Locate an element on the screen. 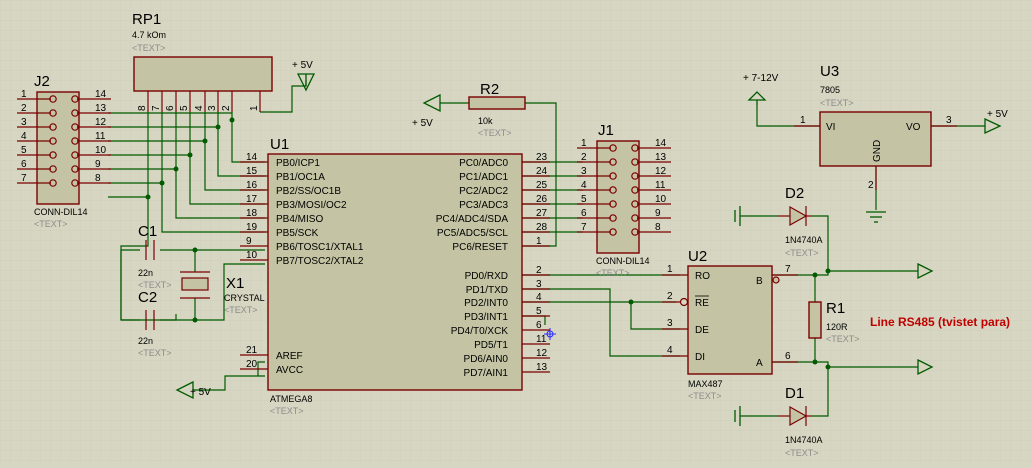  u1-pin-number: 21 is located at coordinates (252, 350).